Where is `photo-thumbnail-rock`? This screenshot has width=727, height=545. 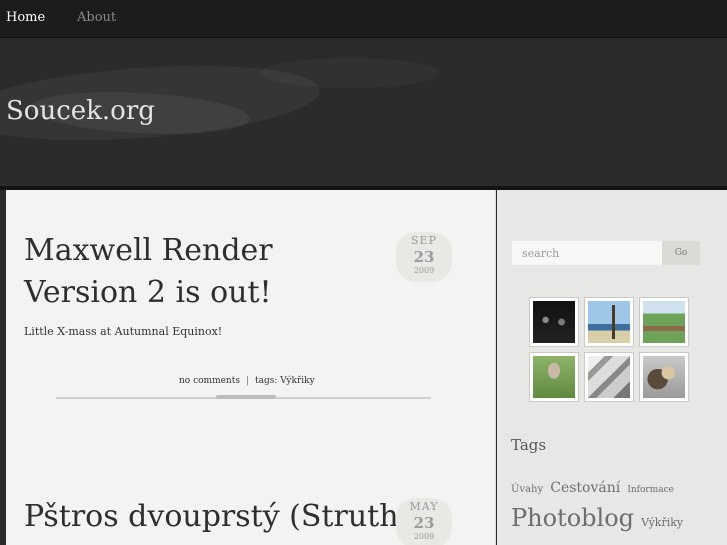
photo-thumbnail-rock is located at coordinates (609, 377).